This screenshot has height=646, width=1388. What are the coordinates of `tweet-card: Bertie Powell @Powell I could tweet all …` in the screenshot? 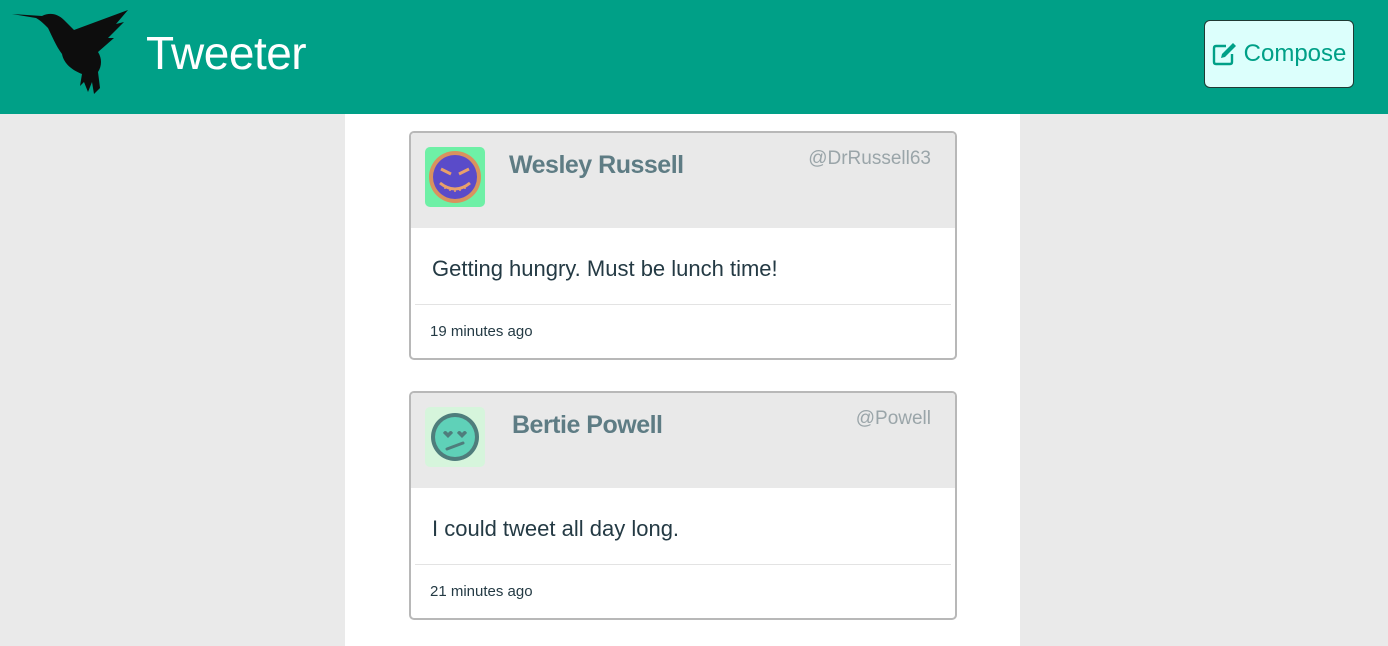 It's located at (683, 505).